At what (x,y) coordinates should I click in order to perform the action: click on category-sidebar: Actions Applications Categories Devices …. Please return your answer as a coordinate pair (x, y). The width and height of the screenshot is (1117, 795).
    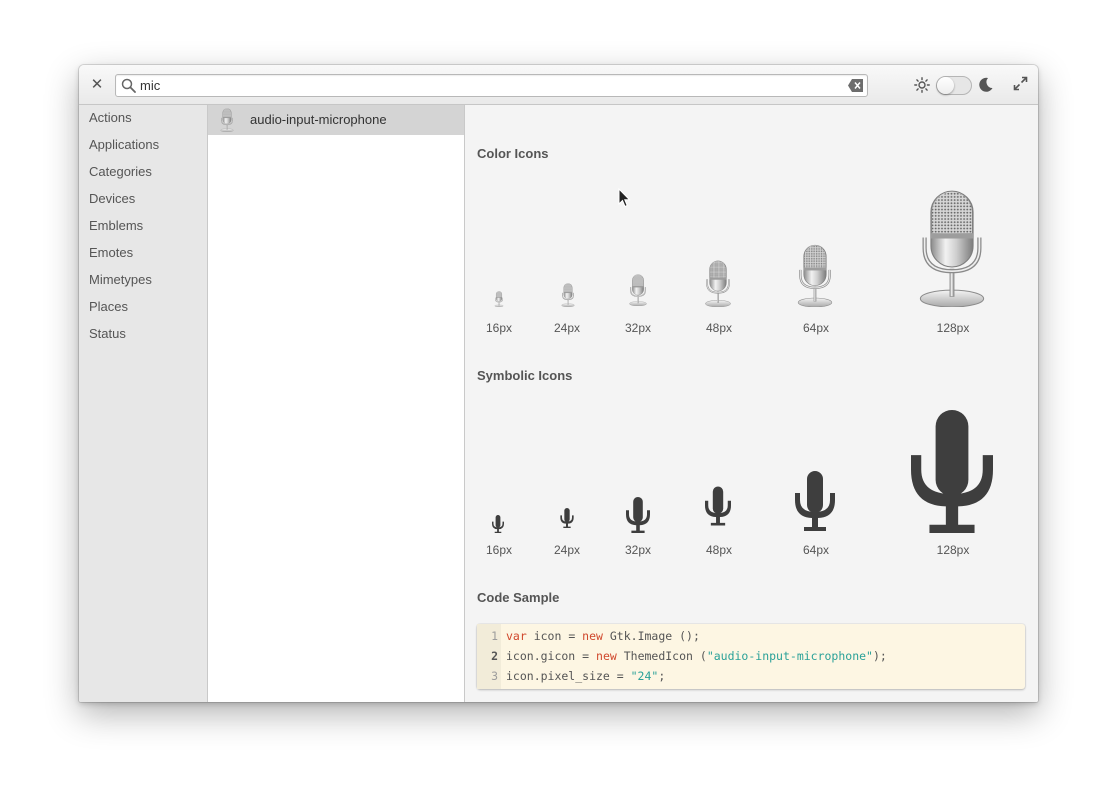
    Looking at the image, I should click on (143, 403).